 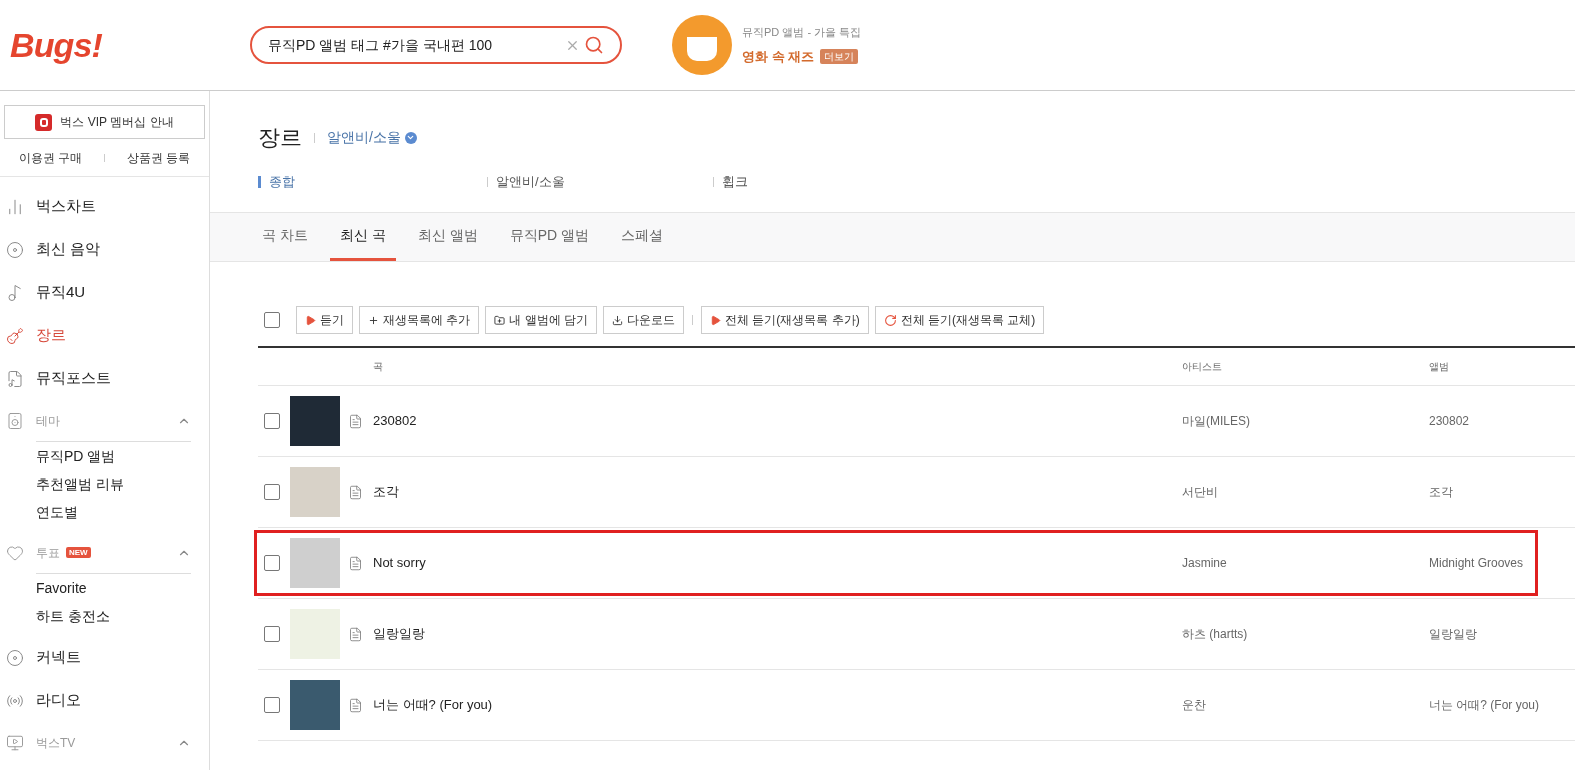 I want to click on tv-icon, so click(x=15, y=743).